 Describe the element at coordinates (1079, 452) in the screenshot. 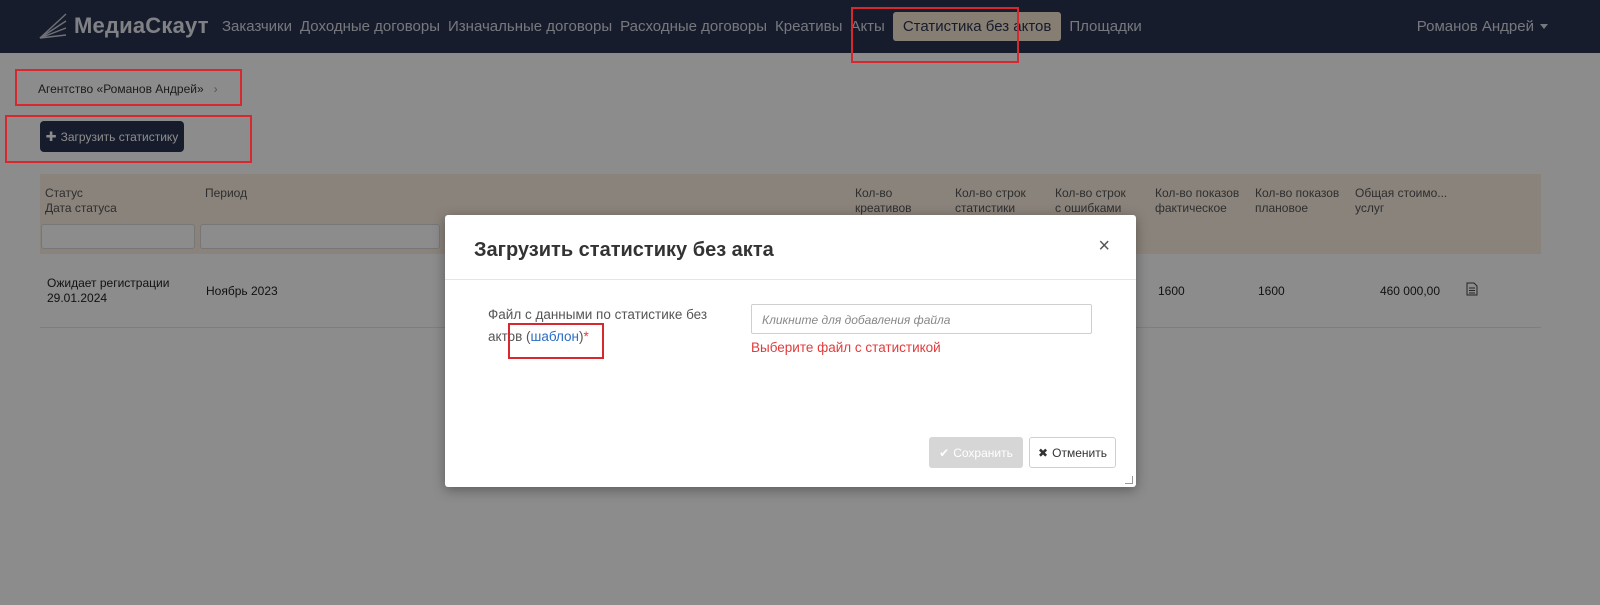

I see `cancel-button-label: Отменить` at that location.